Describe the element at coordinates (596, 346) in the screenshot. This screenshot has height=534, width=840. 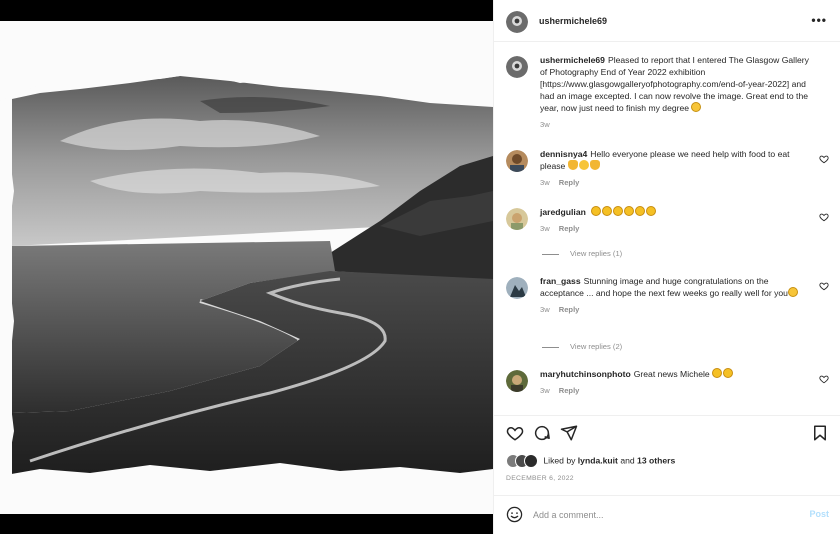
I see `view-replies-label: View replies (2)` at that location.